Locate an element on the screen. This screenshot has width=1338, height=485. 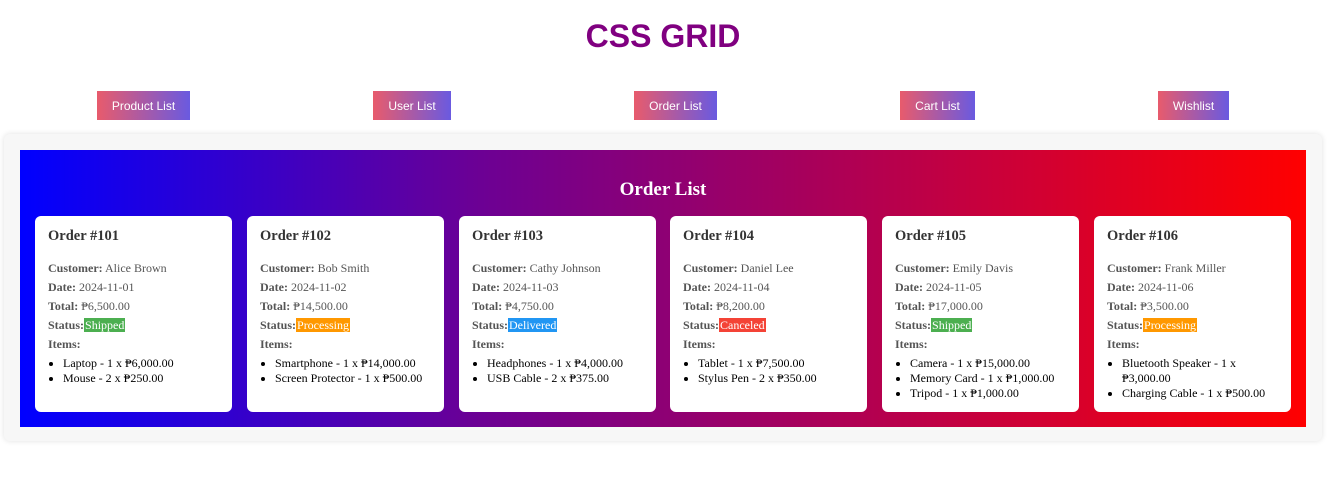
total-value: ₱14,500.00 is located at coordinates (320, 306).